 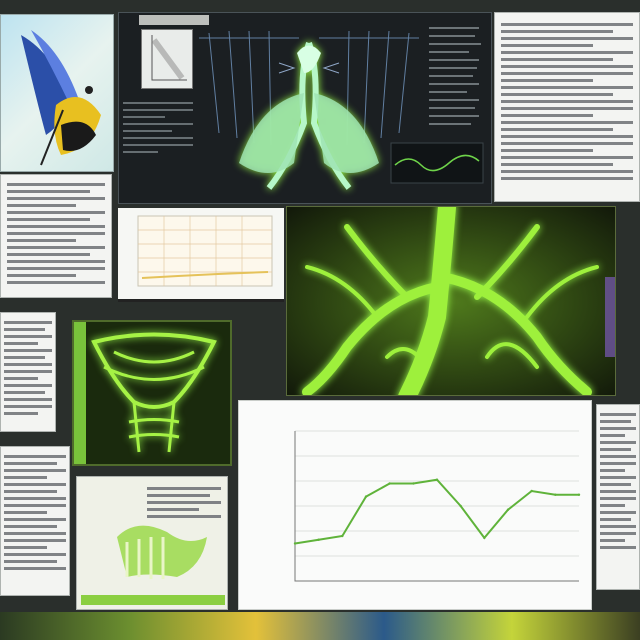 I want to click on skeletal-illustration, so click(x=153, y=565).